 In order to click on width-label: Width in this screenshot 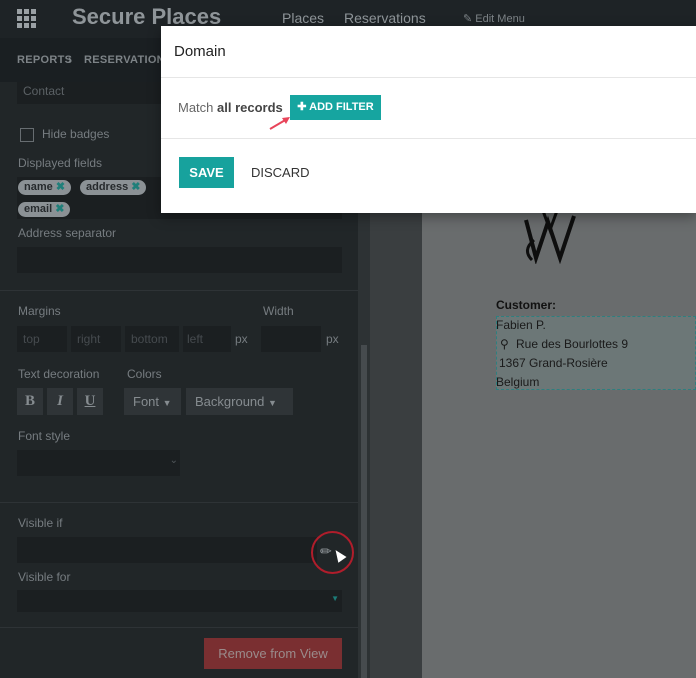, I will do `click(278, 311)`.